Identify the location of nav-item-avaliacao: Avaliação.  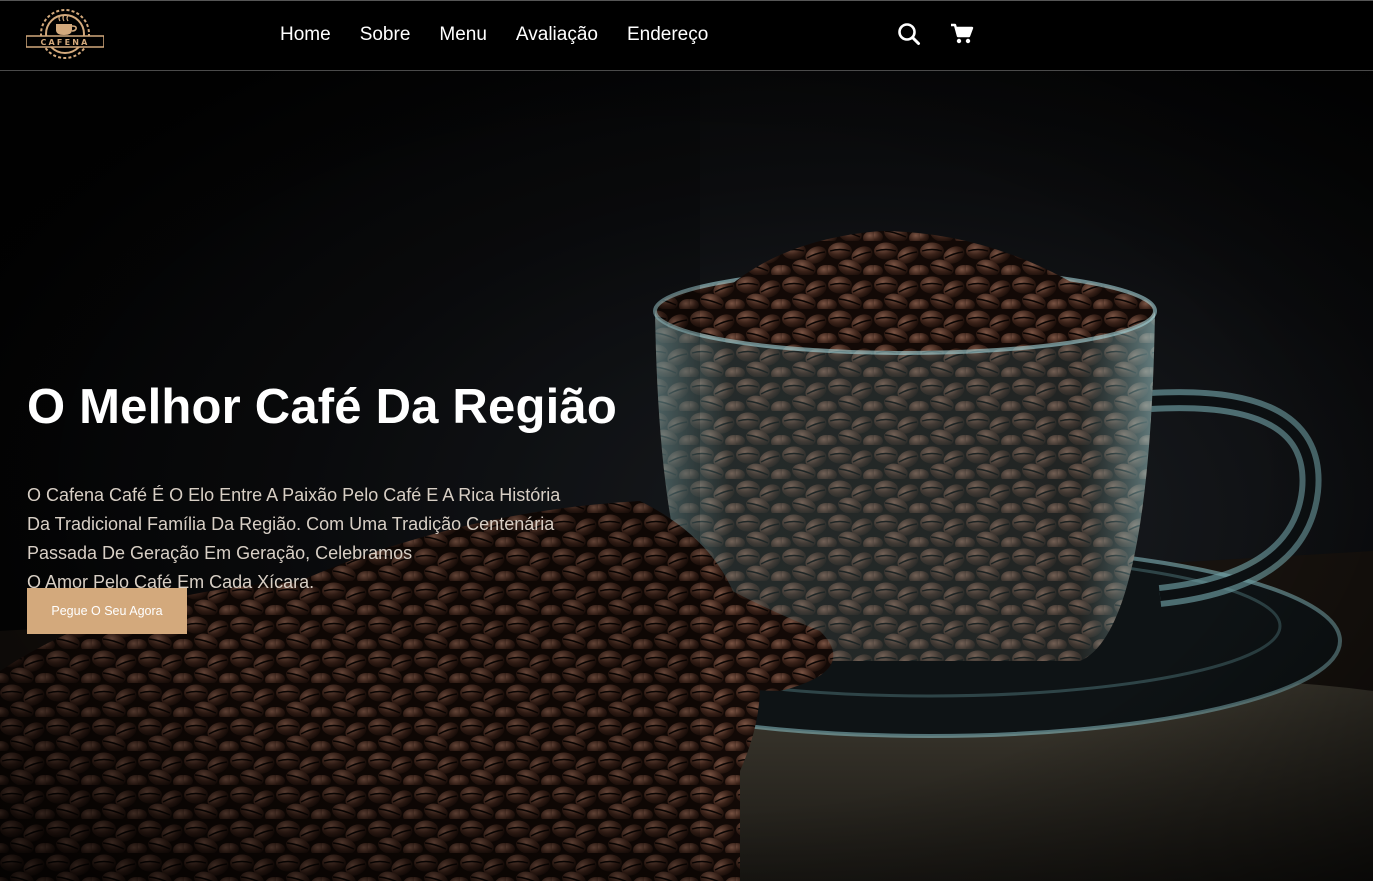
(557, 35).